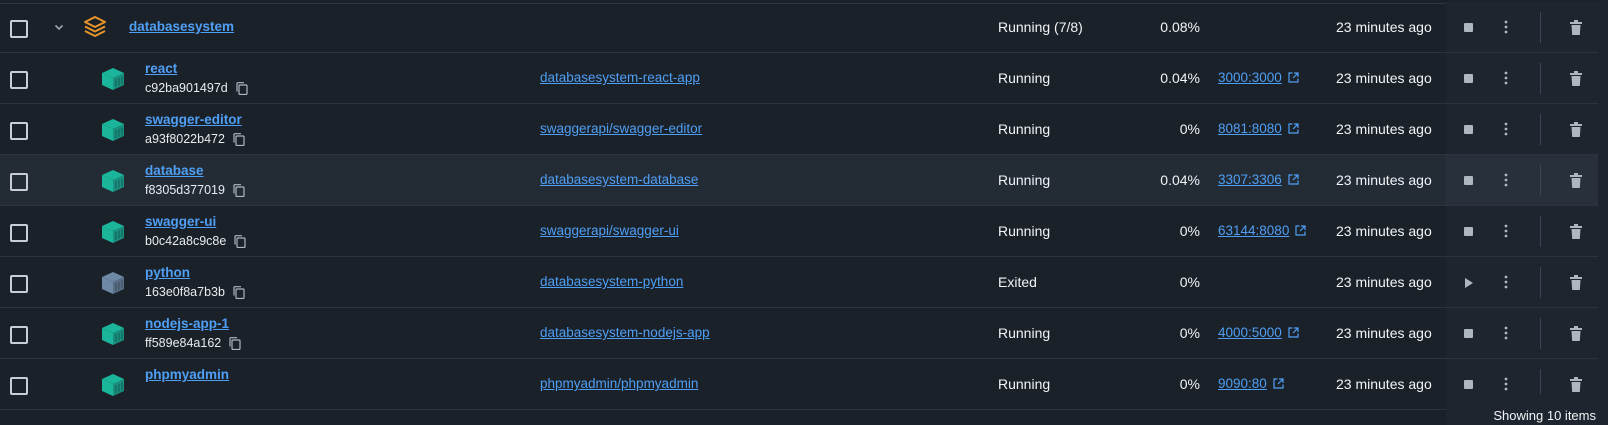 The height and width of the screenshot is (425, 1608). I want to click on chevron-down-icon, so click(59, 27).